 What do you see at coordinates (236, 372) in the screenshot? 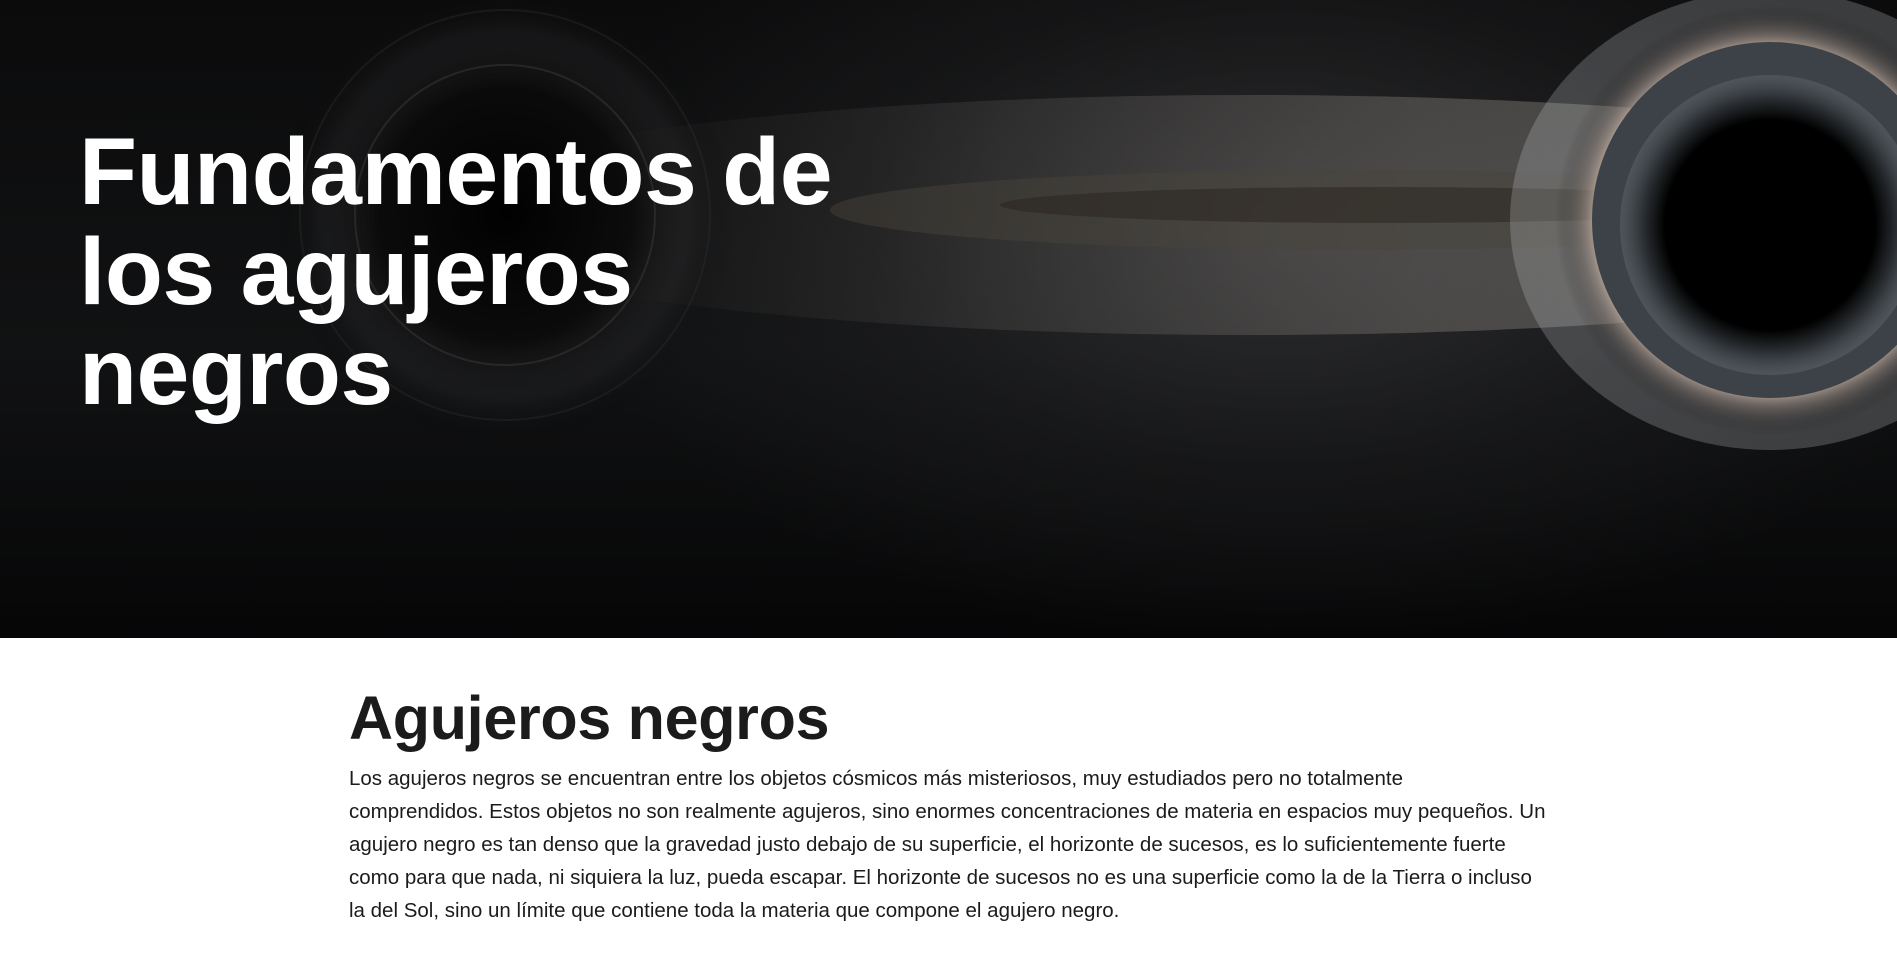
I see `page-title-line: negros` at bounding box center [236, 372].